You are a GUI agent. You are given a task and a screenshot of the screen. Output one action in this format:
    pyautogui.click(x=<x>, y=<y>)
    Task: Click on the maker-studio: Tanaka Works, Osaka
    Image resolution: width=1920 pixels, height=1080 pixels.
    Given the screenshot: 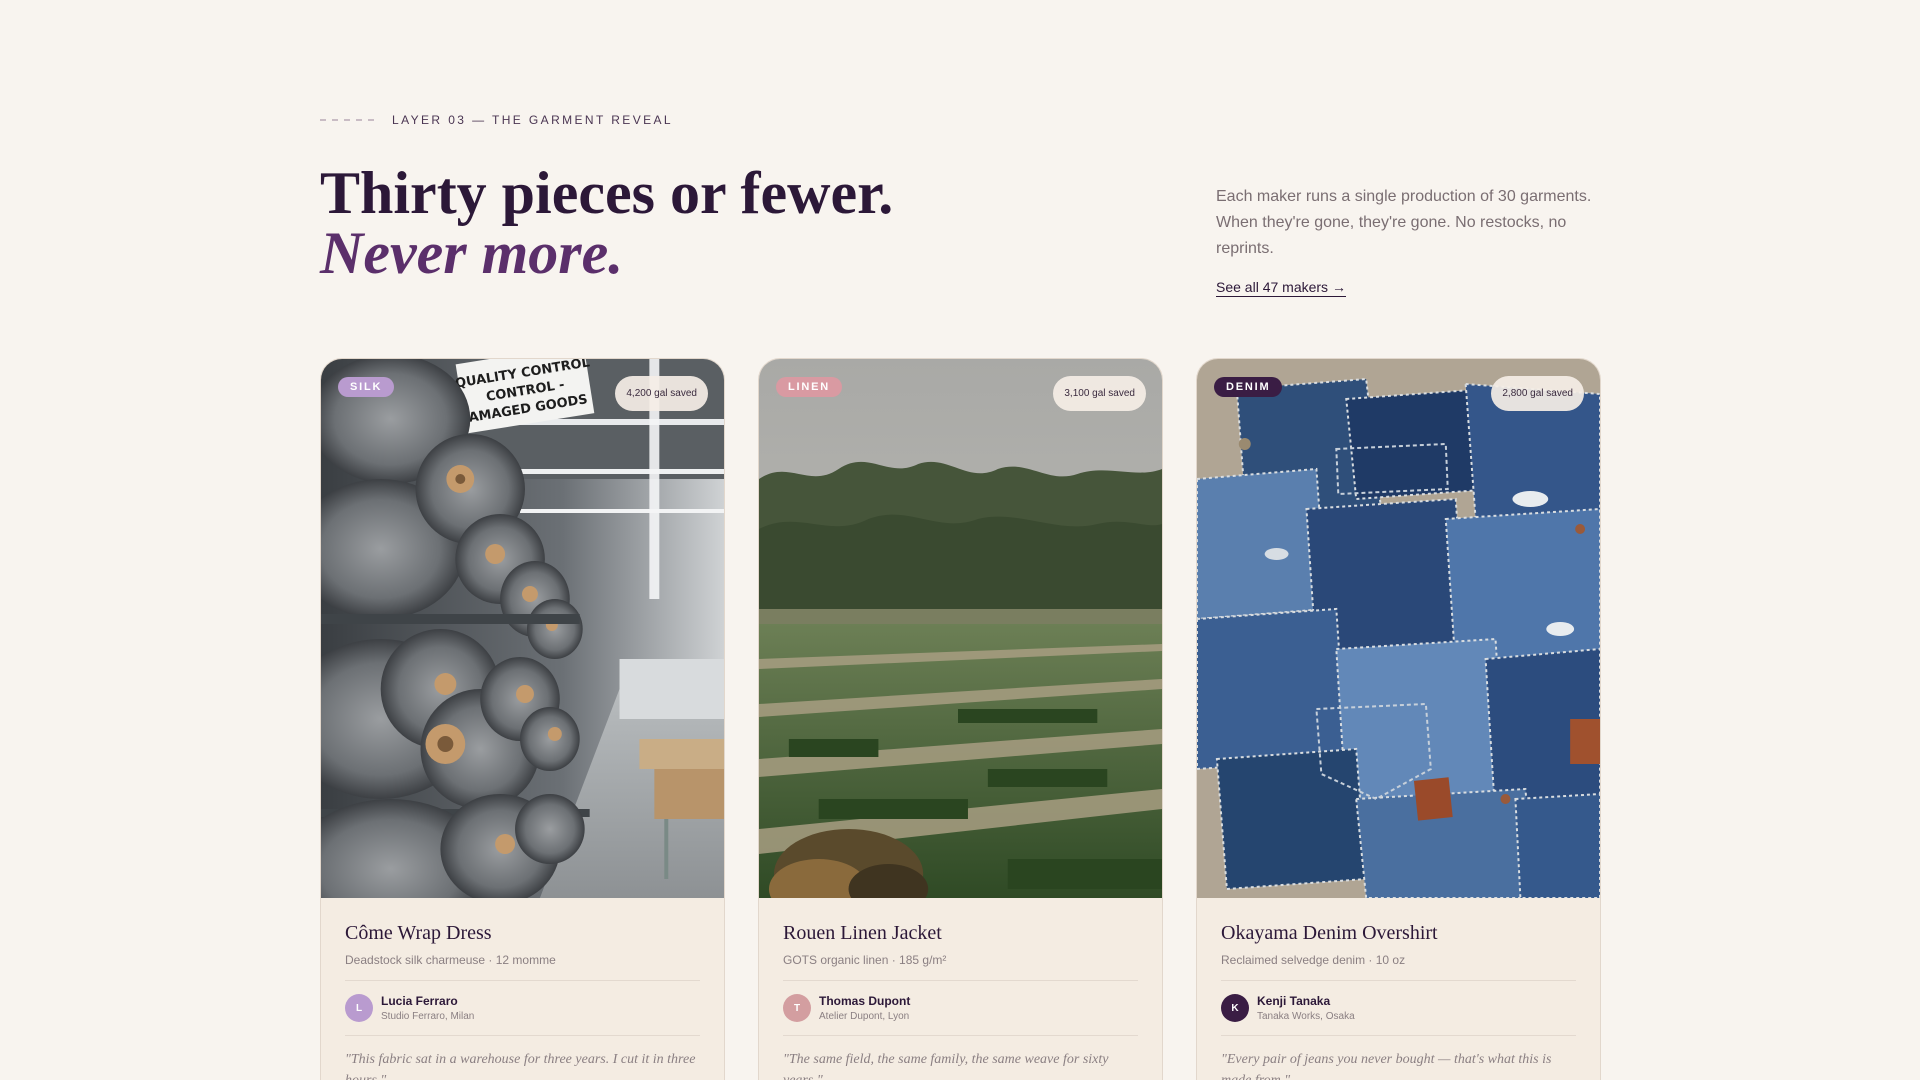 What is the action you would take?
    pyautogui.click(x=1306, y=1016)
    